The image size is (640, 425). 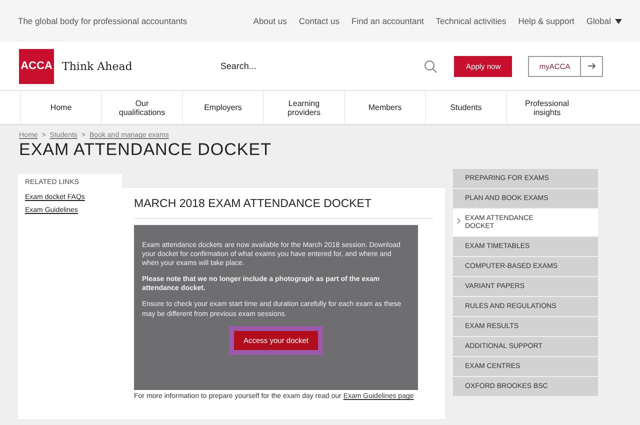 What do you see at coordinates (303, 107) in the screenshot?
I see `nav-item: Learning providers` at bounding box center [303, 107].